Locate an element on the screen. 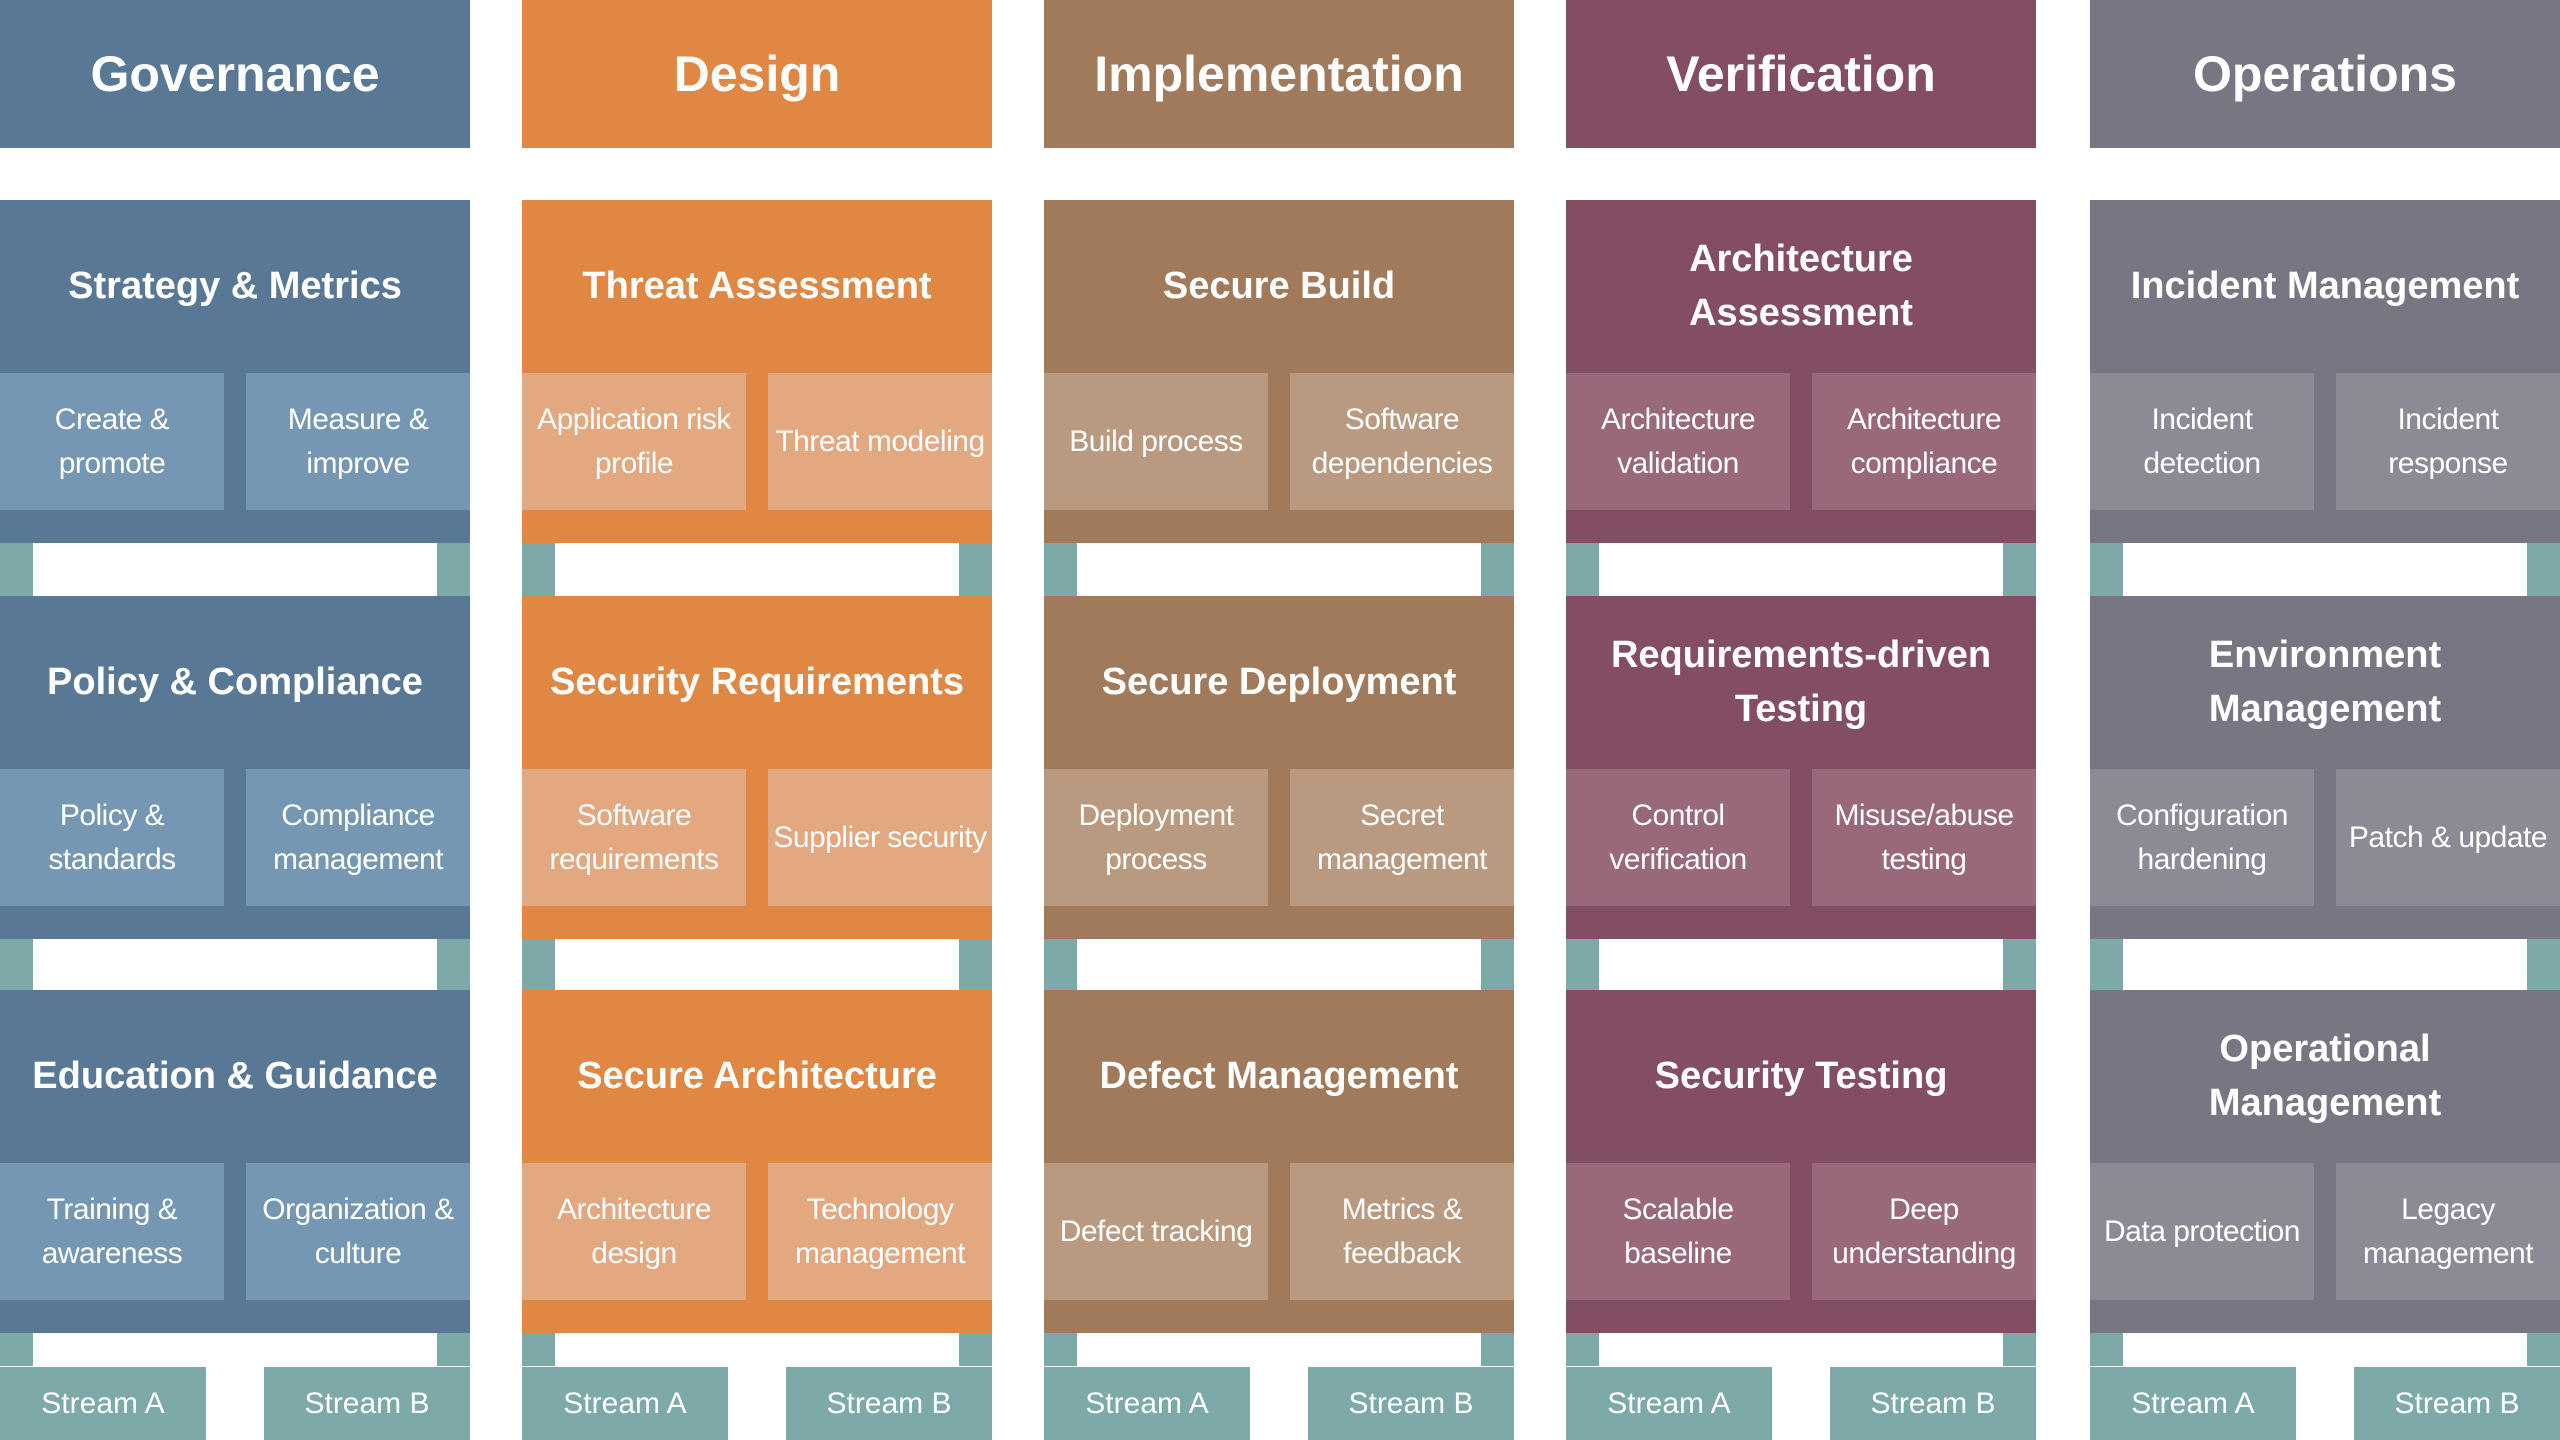 Image resolution: width=2560 pixels, height=1440 pixels. practice-activity: Application risk profile is located at coordinates (634, 441).